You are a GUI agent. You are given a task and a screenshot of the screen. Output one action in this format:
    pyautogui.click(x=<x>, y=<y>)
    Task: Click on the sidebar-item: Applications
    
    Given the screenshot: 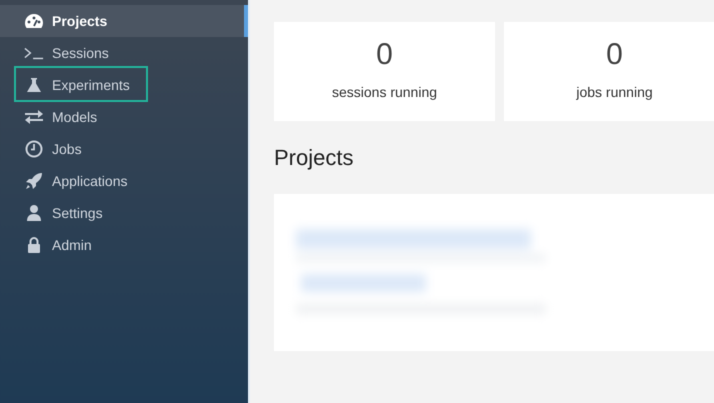 What is the action you would take?
    pyautogui.click(x=124, y=181)
    